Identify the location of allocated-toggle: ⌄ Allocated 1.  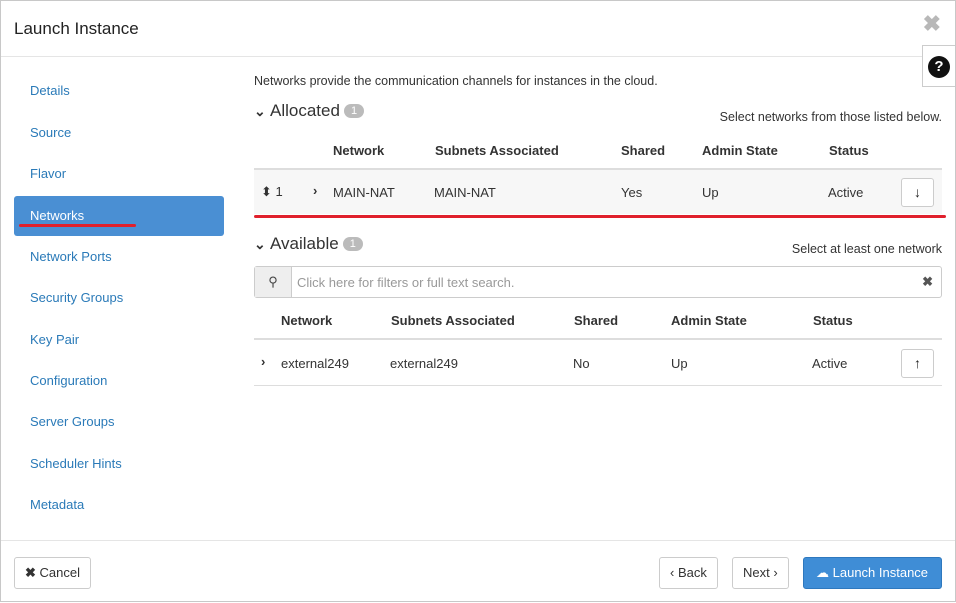
(309, 111).